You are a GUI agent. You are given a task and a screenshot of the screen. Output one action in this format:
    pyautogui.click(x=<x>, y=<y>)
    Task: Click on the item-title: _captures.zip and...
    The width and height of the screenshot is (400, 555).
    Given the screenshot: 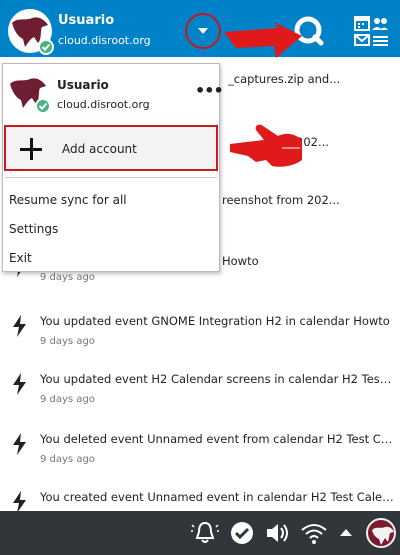 What is the action you would take?
    pyautogui.click(x=284, y=79)
    